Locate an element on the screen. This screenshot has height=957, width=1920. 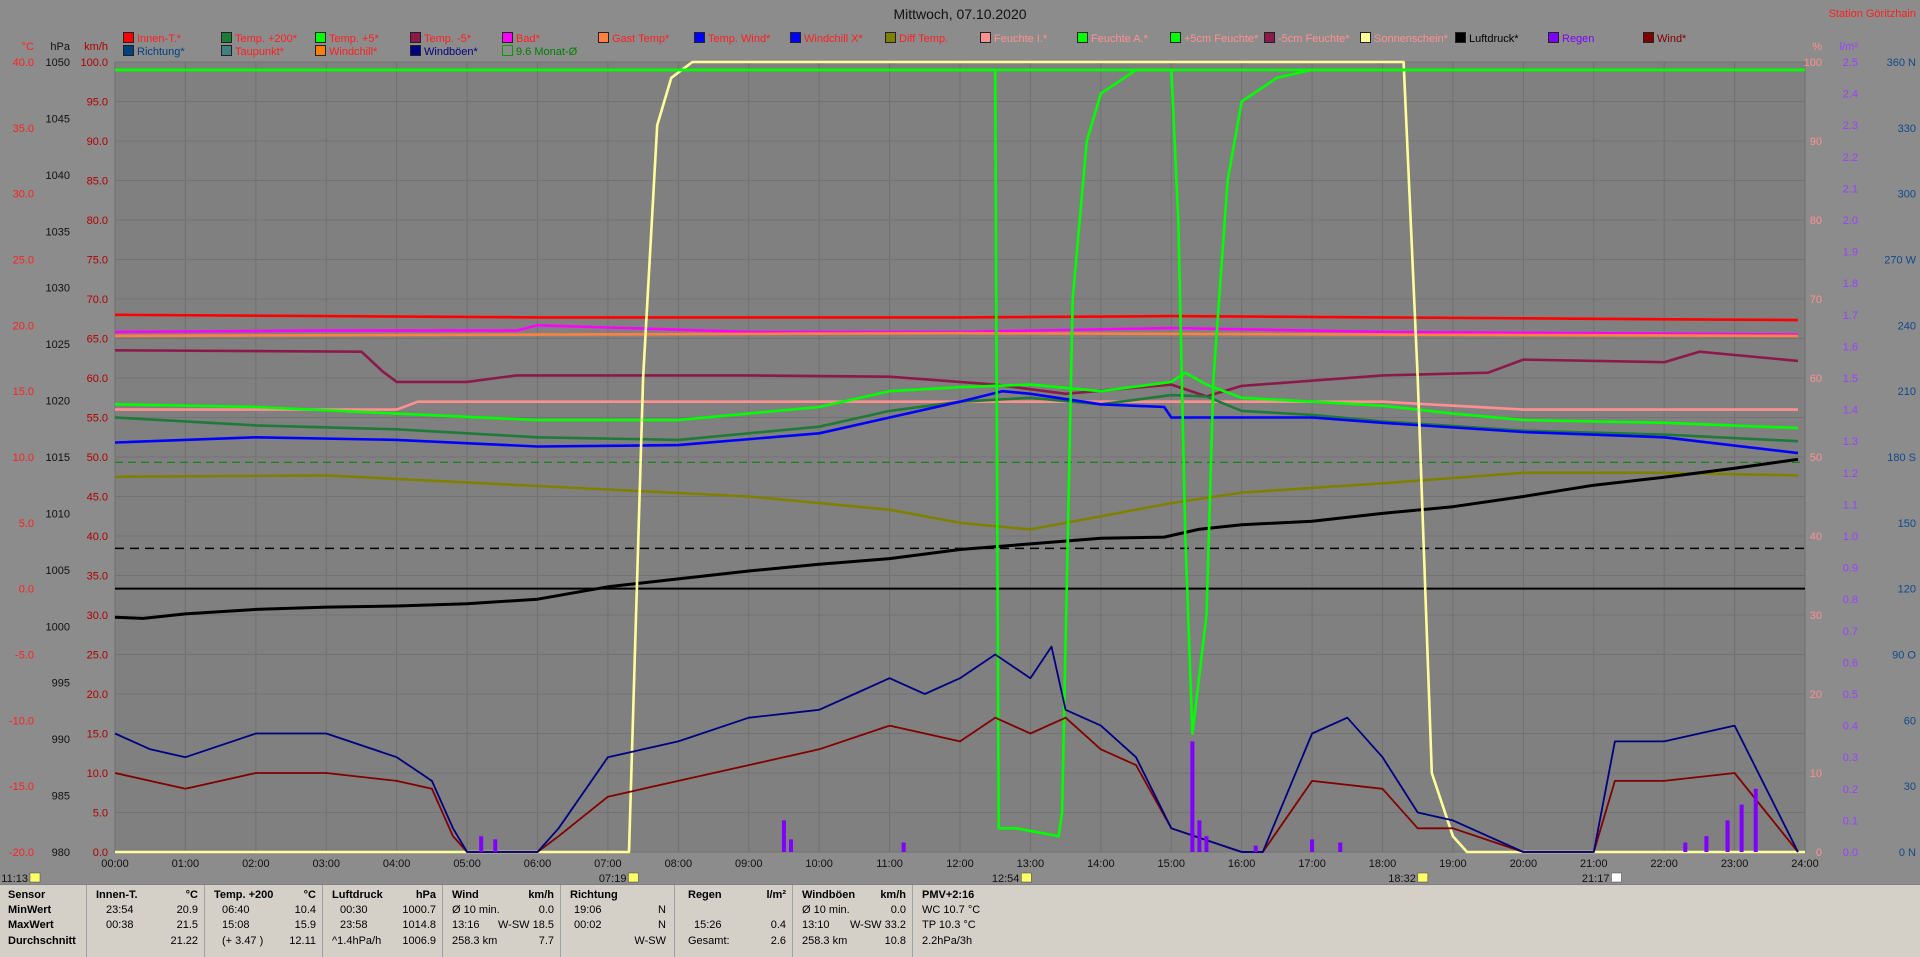
hpa-unit-label: hPa is located at coordinates (60, 47).